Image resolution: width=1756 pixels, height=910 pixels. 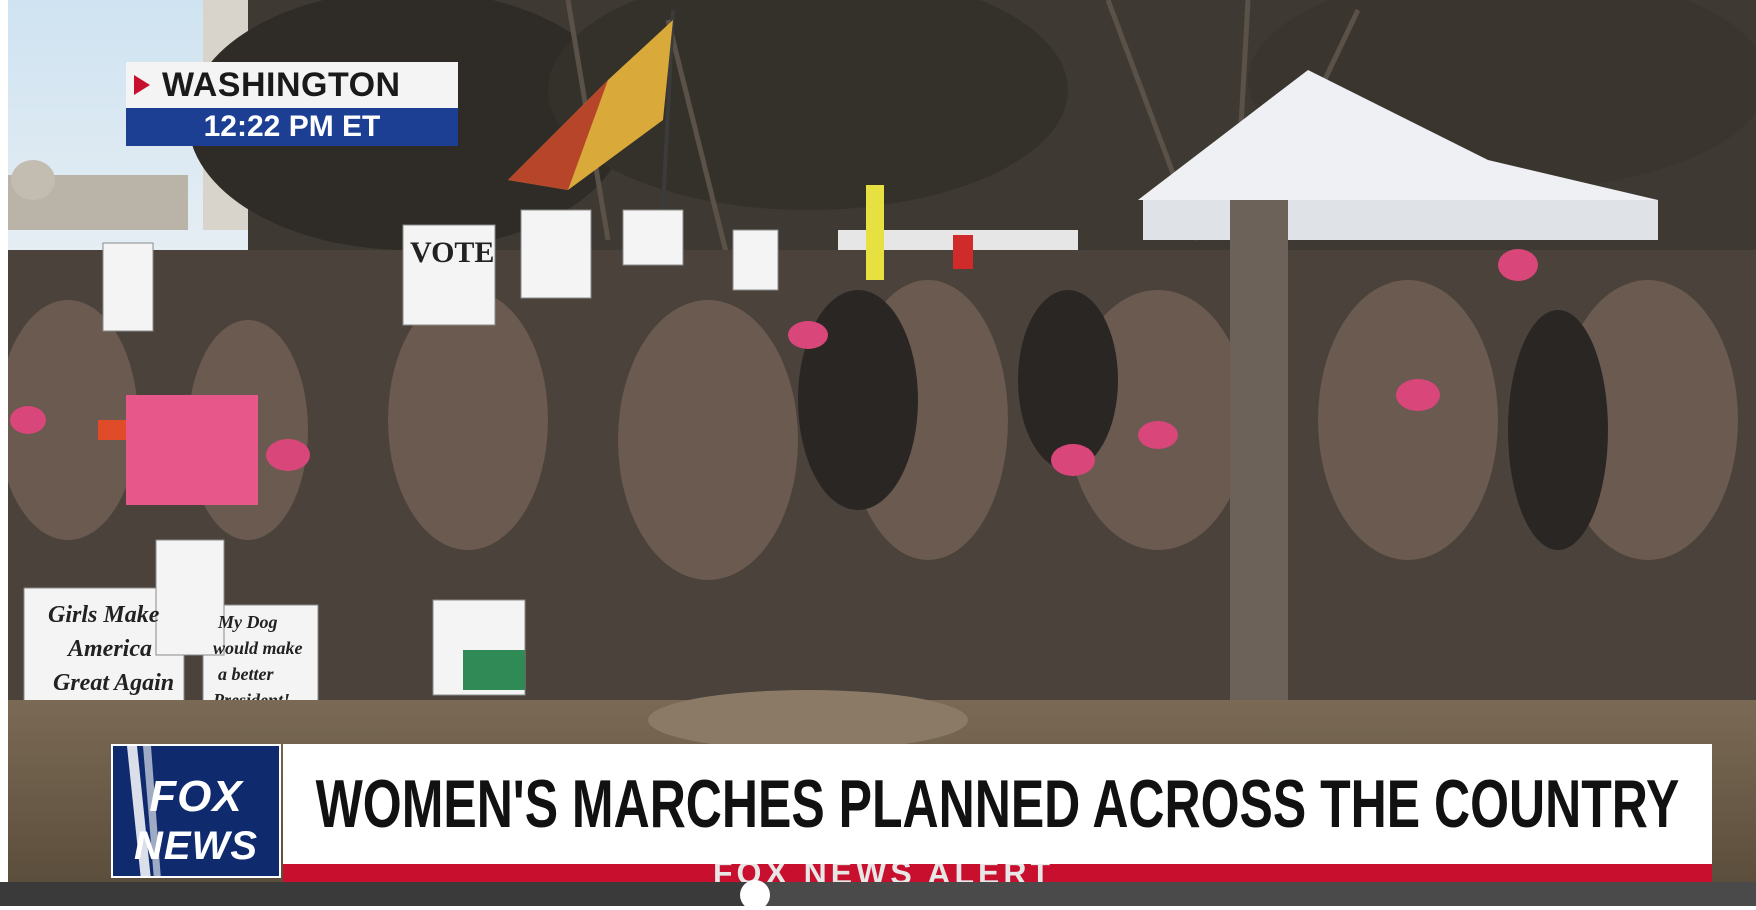 I want to click on logo-line2: NEWS, so click(x=196, y=846).